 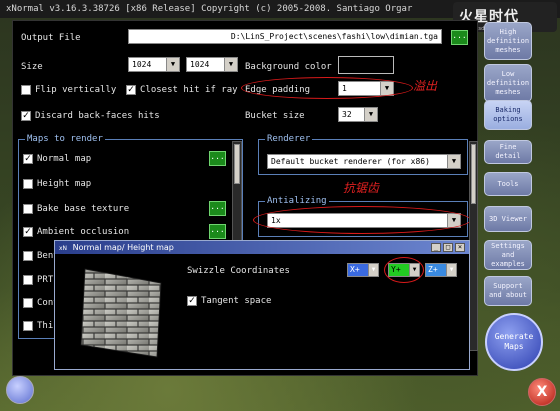 What do you see at coordinates (26, 90) in the screenshot?
I see `flip-vertically-checkbox` at bounding box center [26, 90].